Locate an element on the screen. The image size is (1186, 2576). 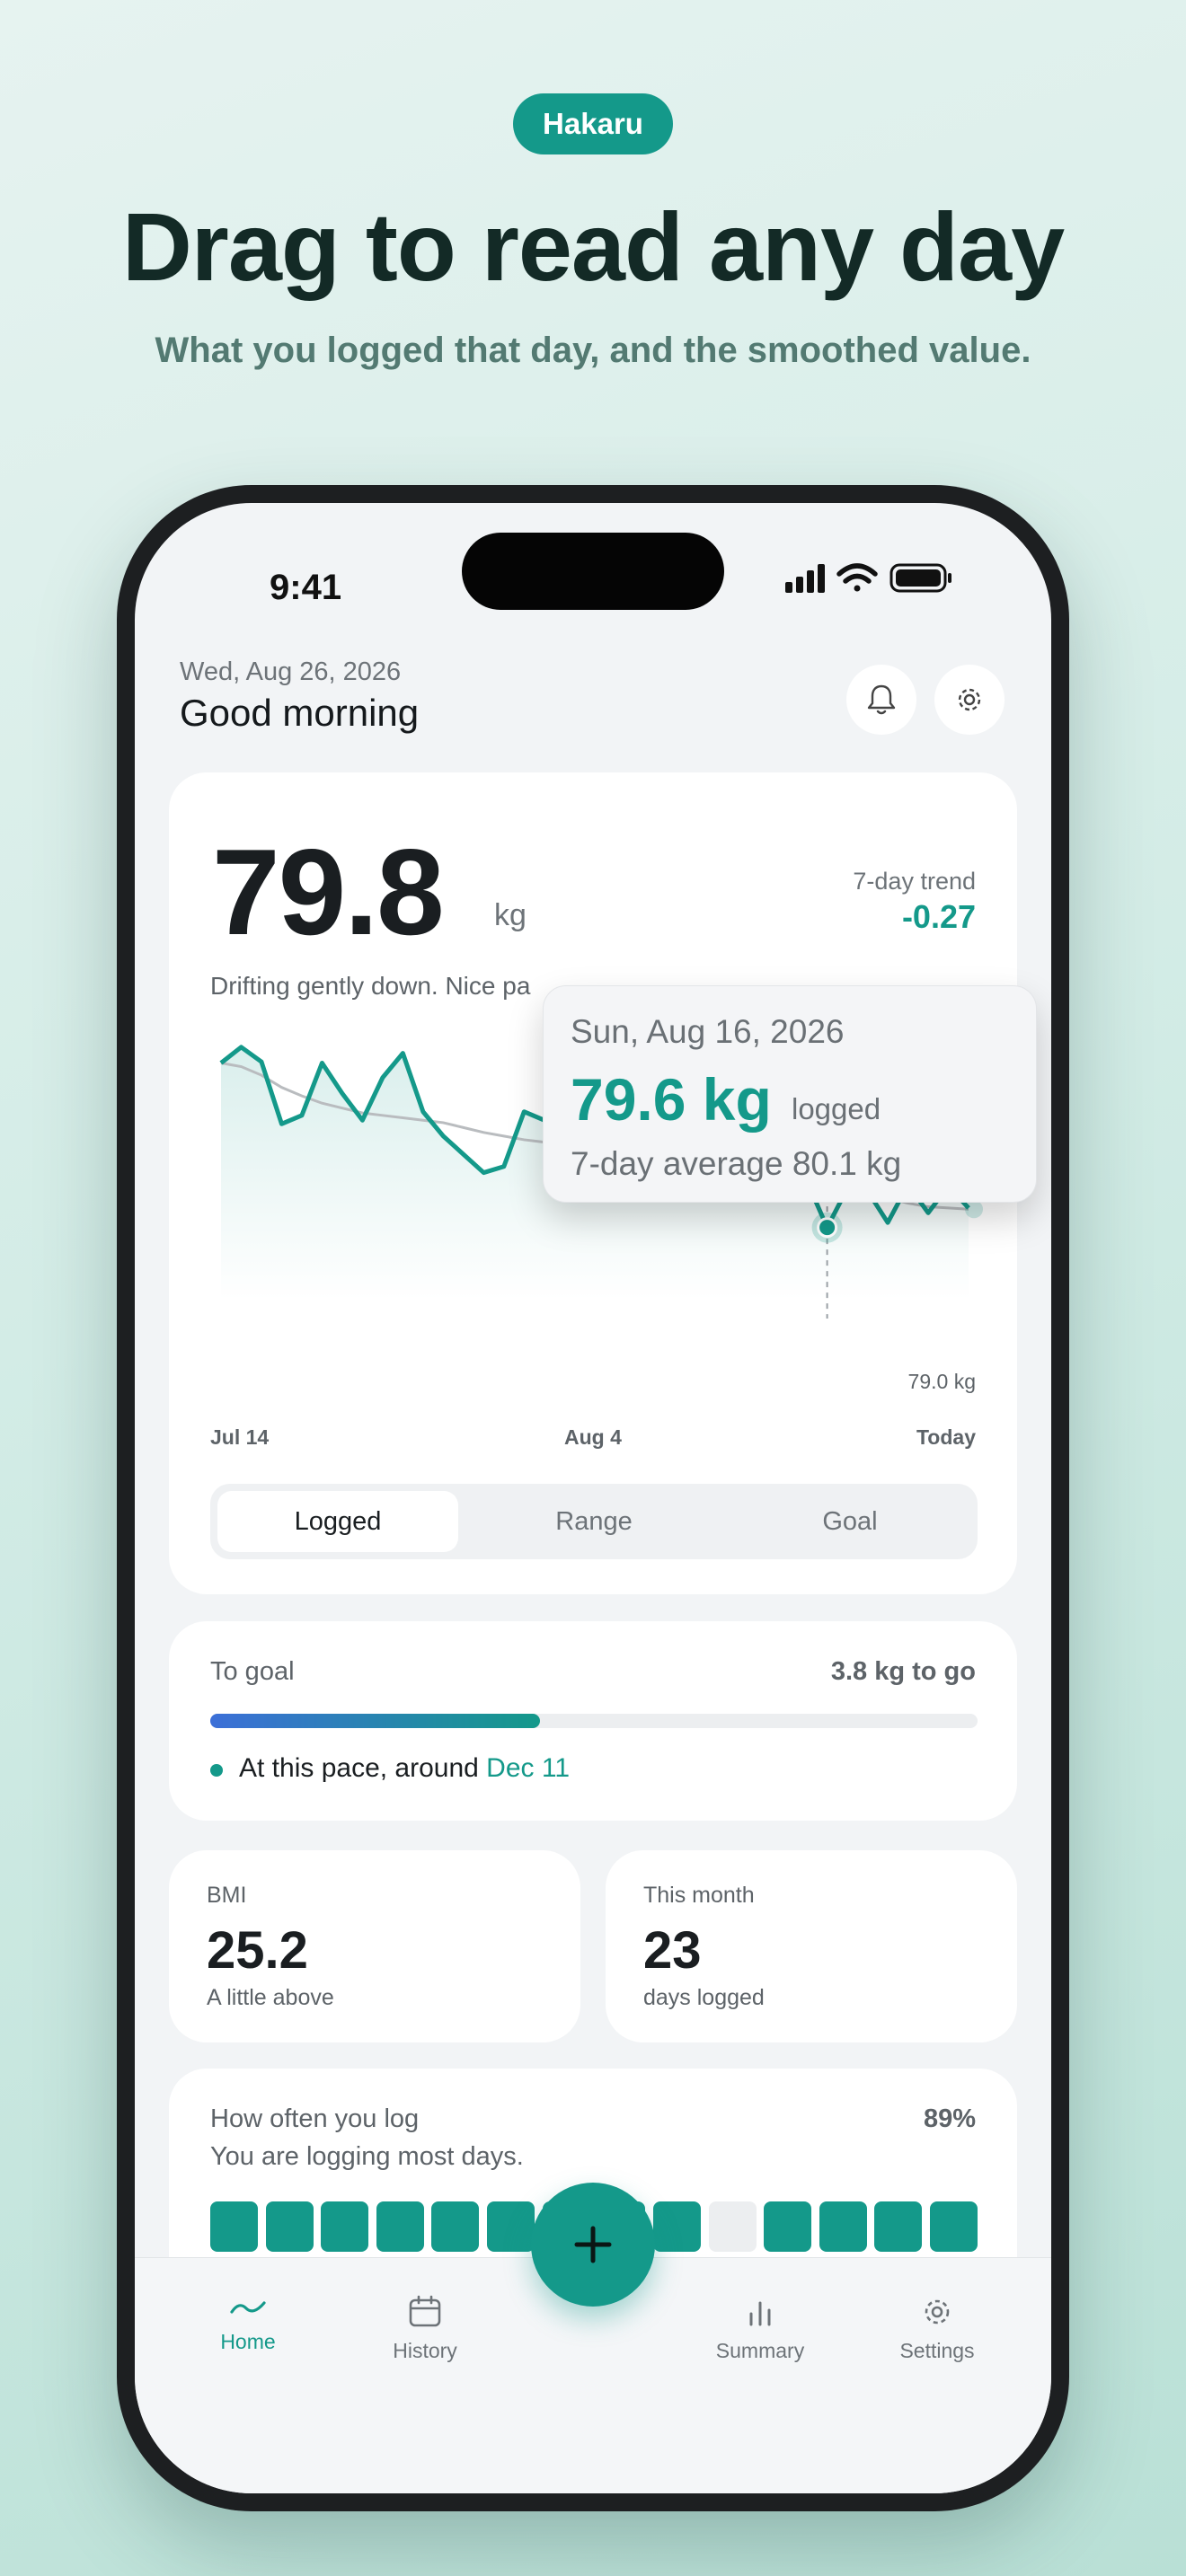
status-icons is located at coordinates (868, 578).